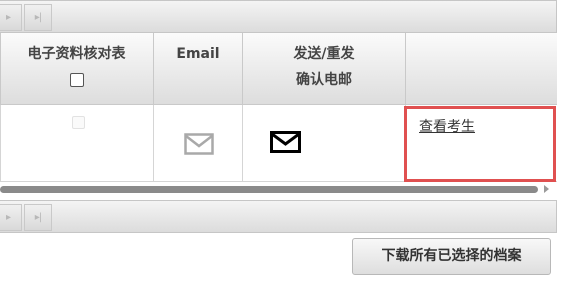 The width and height of the screenshot is (563, 288). I want to click on header-send-confirm: 发送/重发 确认电邮, so click(324, 67).